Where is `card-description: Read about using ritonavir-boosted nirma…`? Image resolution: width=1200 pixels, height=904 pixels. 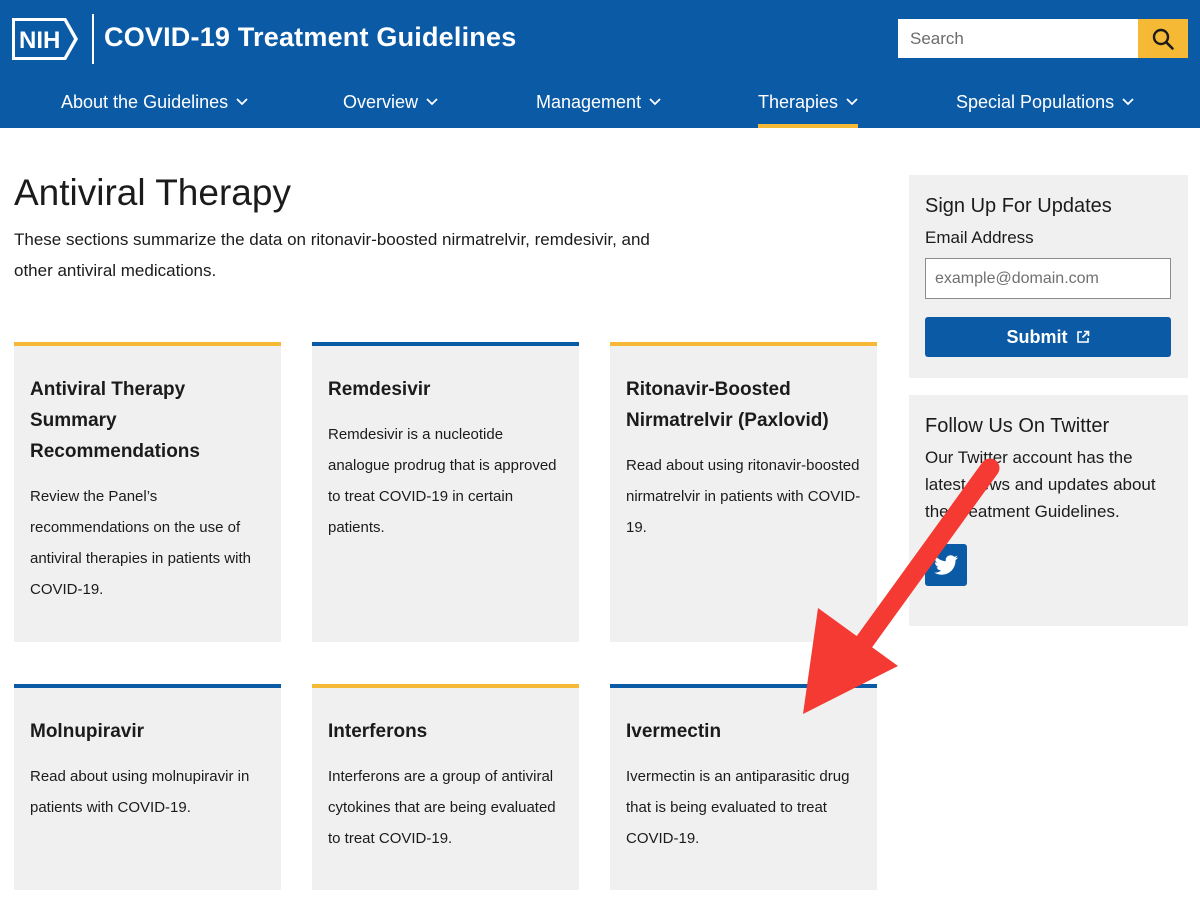
card-description: Read about using ritonavir-boosted nirma… is located at coordinates (743, 496).